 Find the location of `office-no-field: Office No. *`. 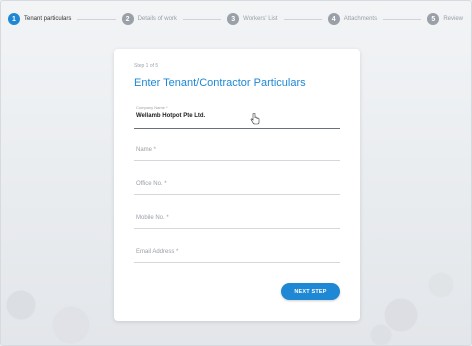

office-no-field: Office No. * is located at coordinates (237, 187).